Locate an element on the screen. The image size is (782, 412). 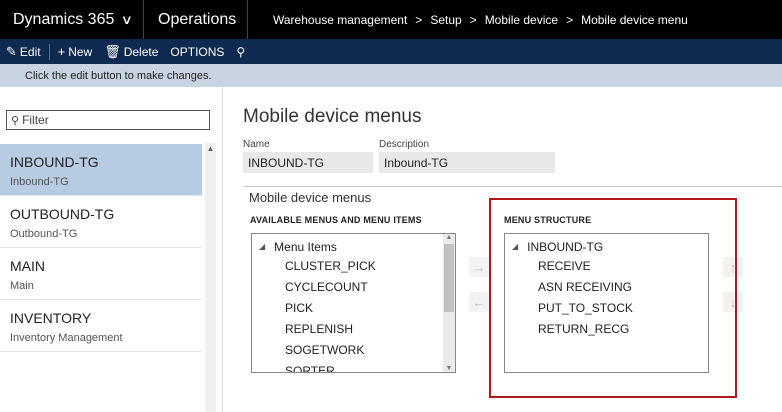
section-header: Mobile device menus is located at coordinates (310, 197).